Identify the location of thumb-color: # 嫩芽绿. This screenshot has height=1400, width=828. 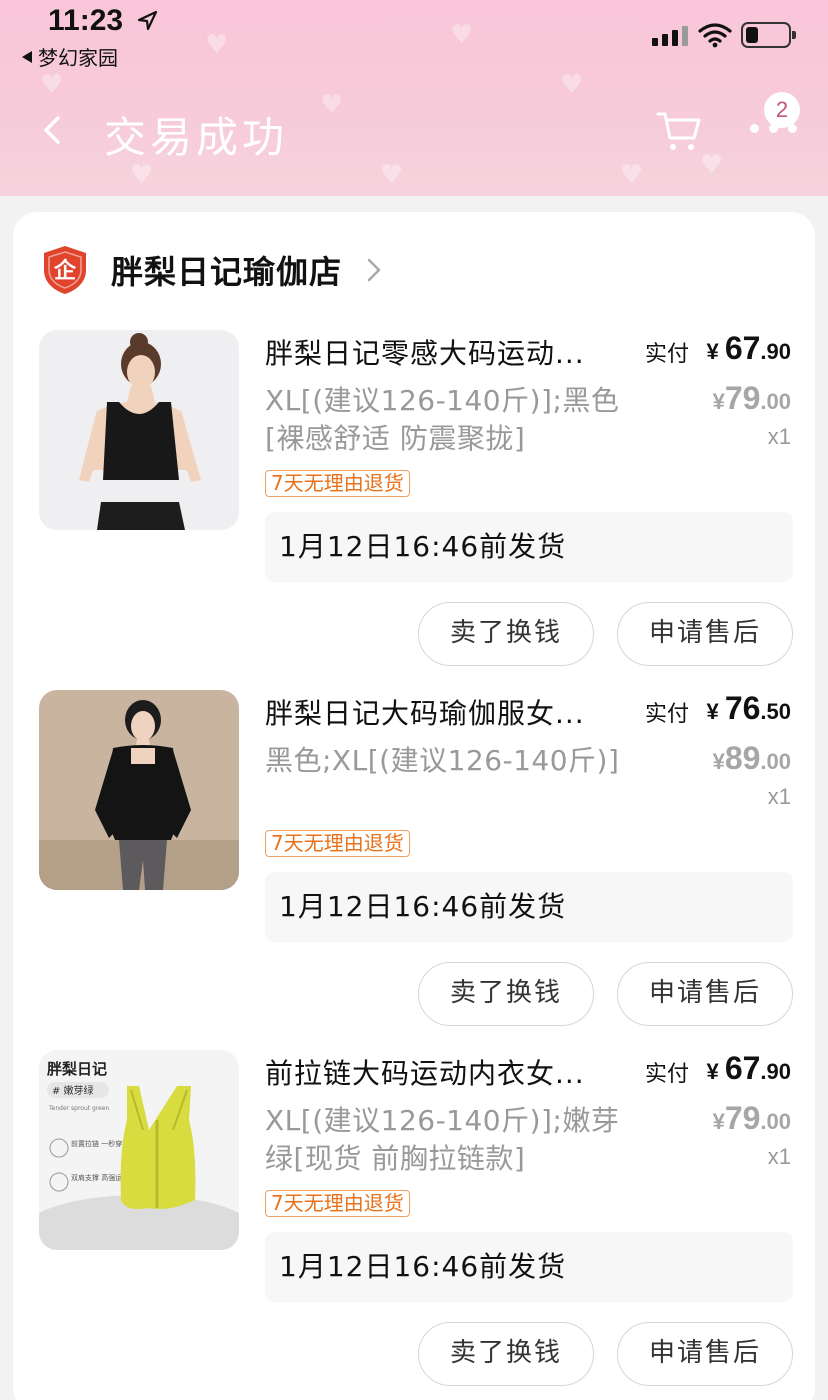
(73, 1090).